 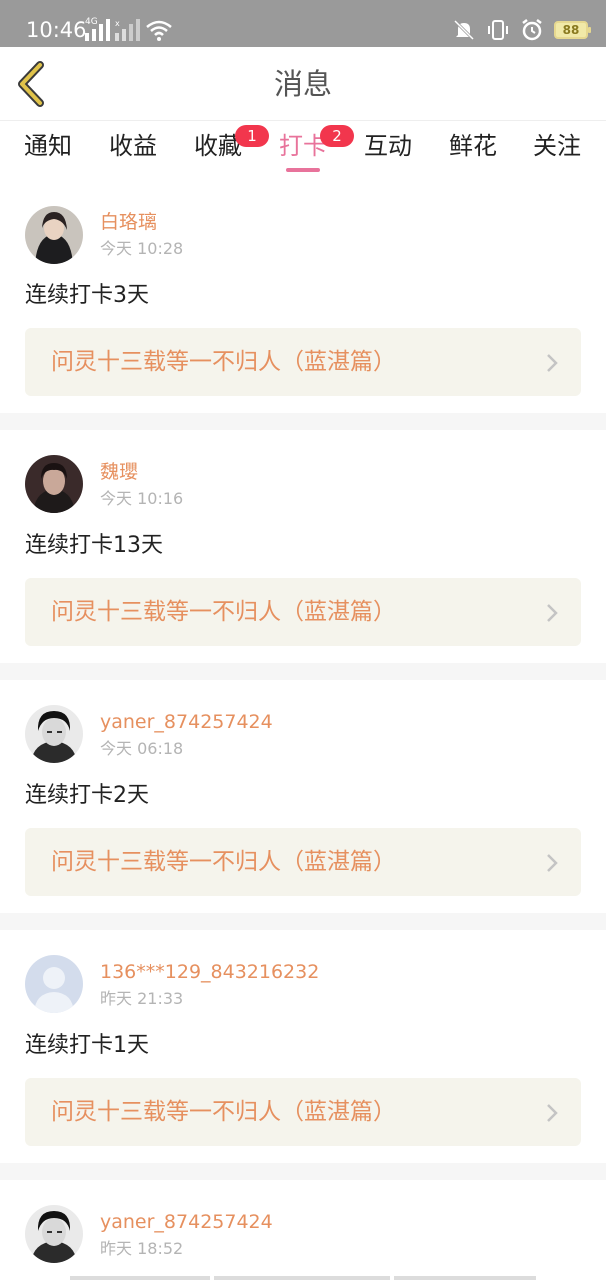 What do you see at coordinates (87, 1045) in the screenshot?
I see `message-text: 连续打卡1天` at bounding box center [87, 1045].